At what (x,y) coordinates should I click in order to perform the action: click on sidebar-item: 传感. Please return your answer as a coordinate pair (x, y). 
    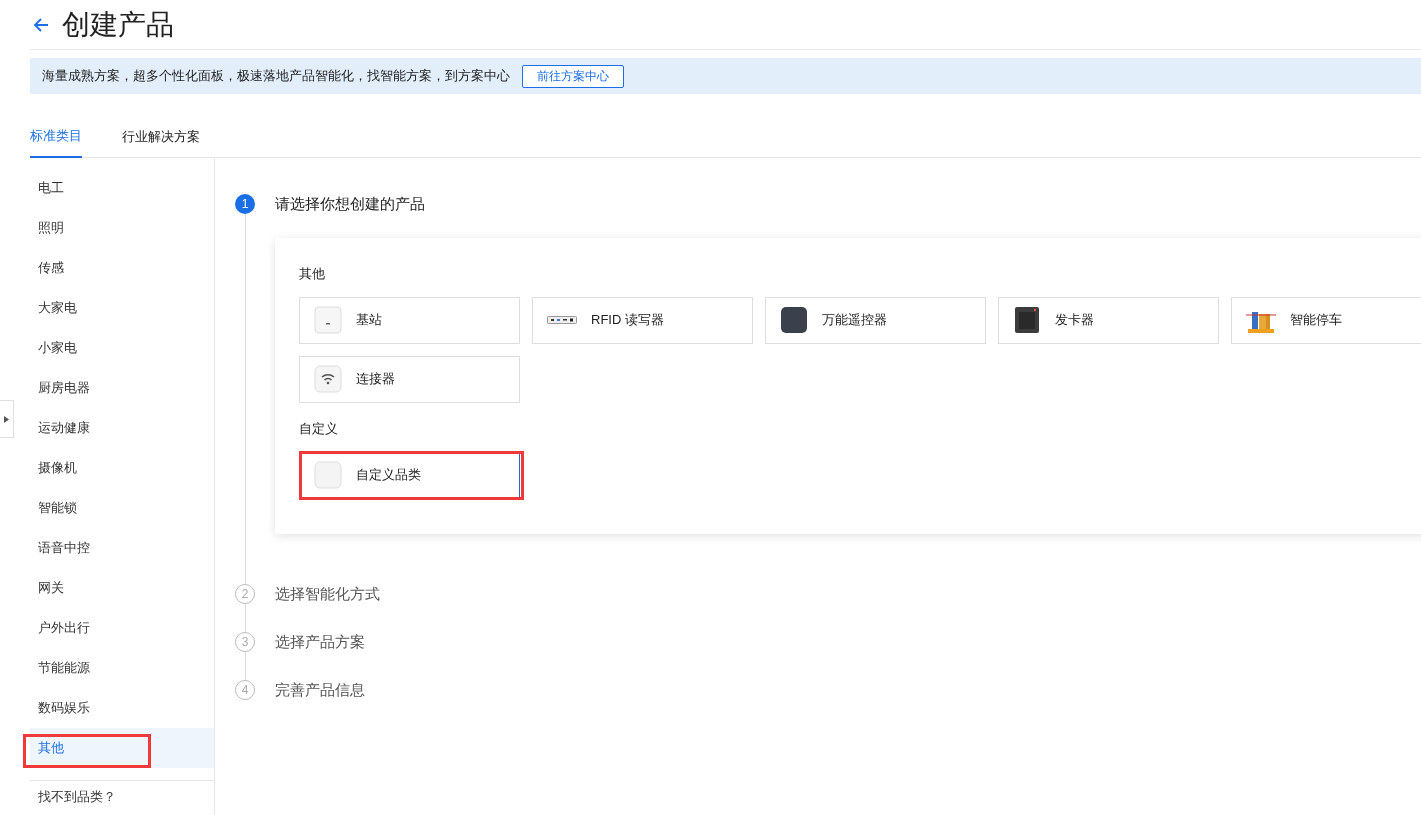
    Looking at the image, I should click on (122, 268).